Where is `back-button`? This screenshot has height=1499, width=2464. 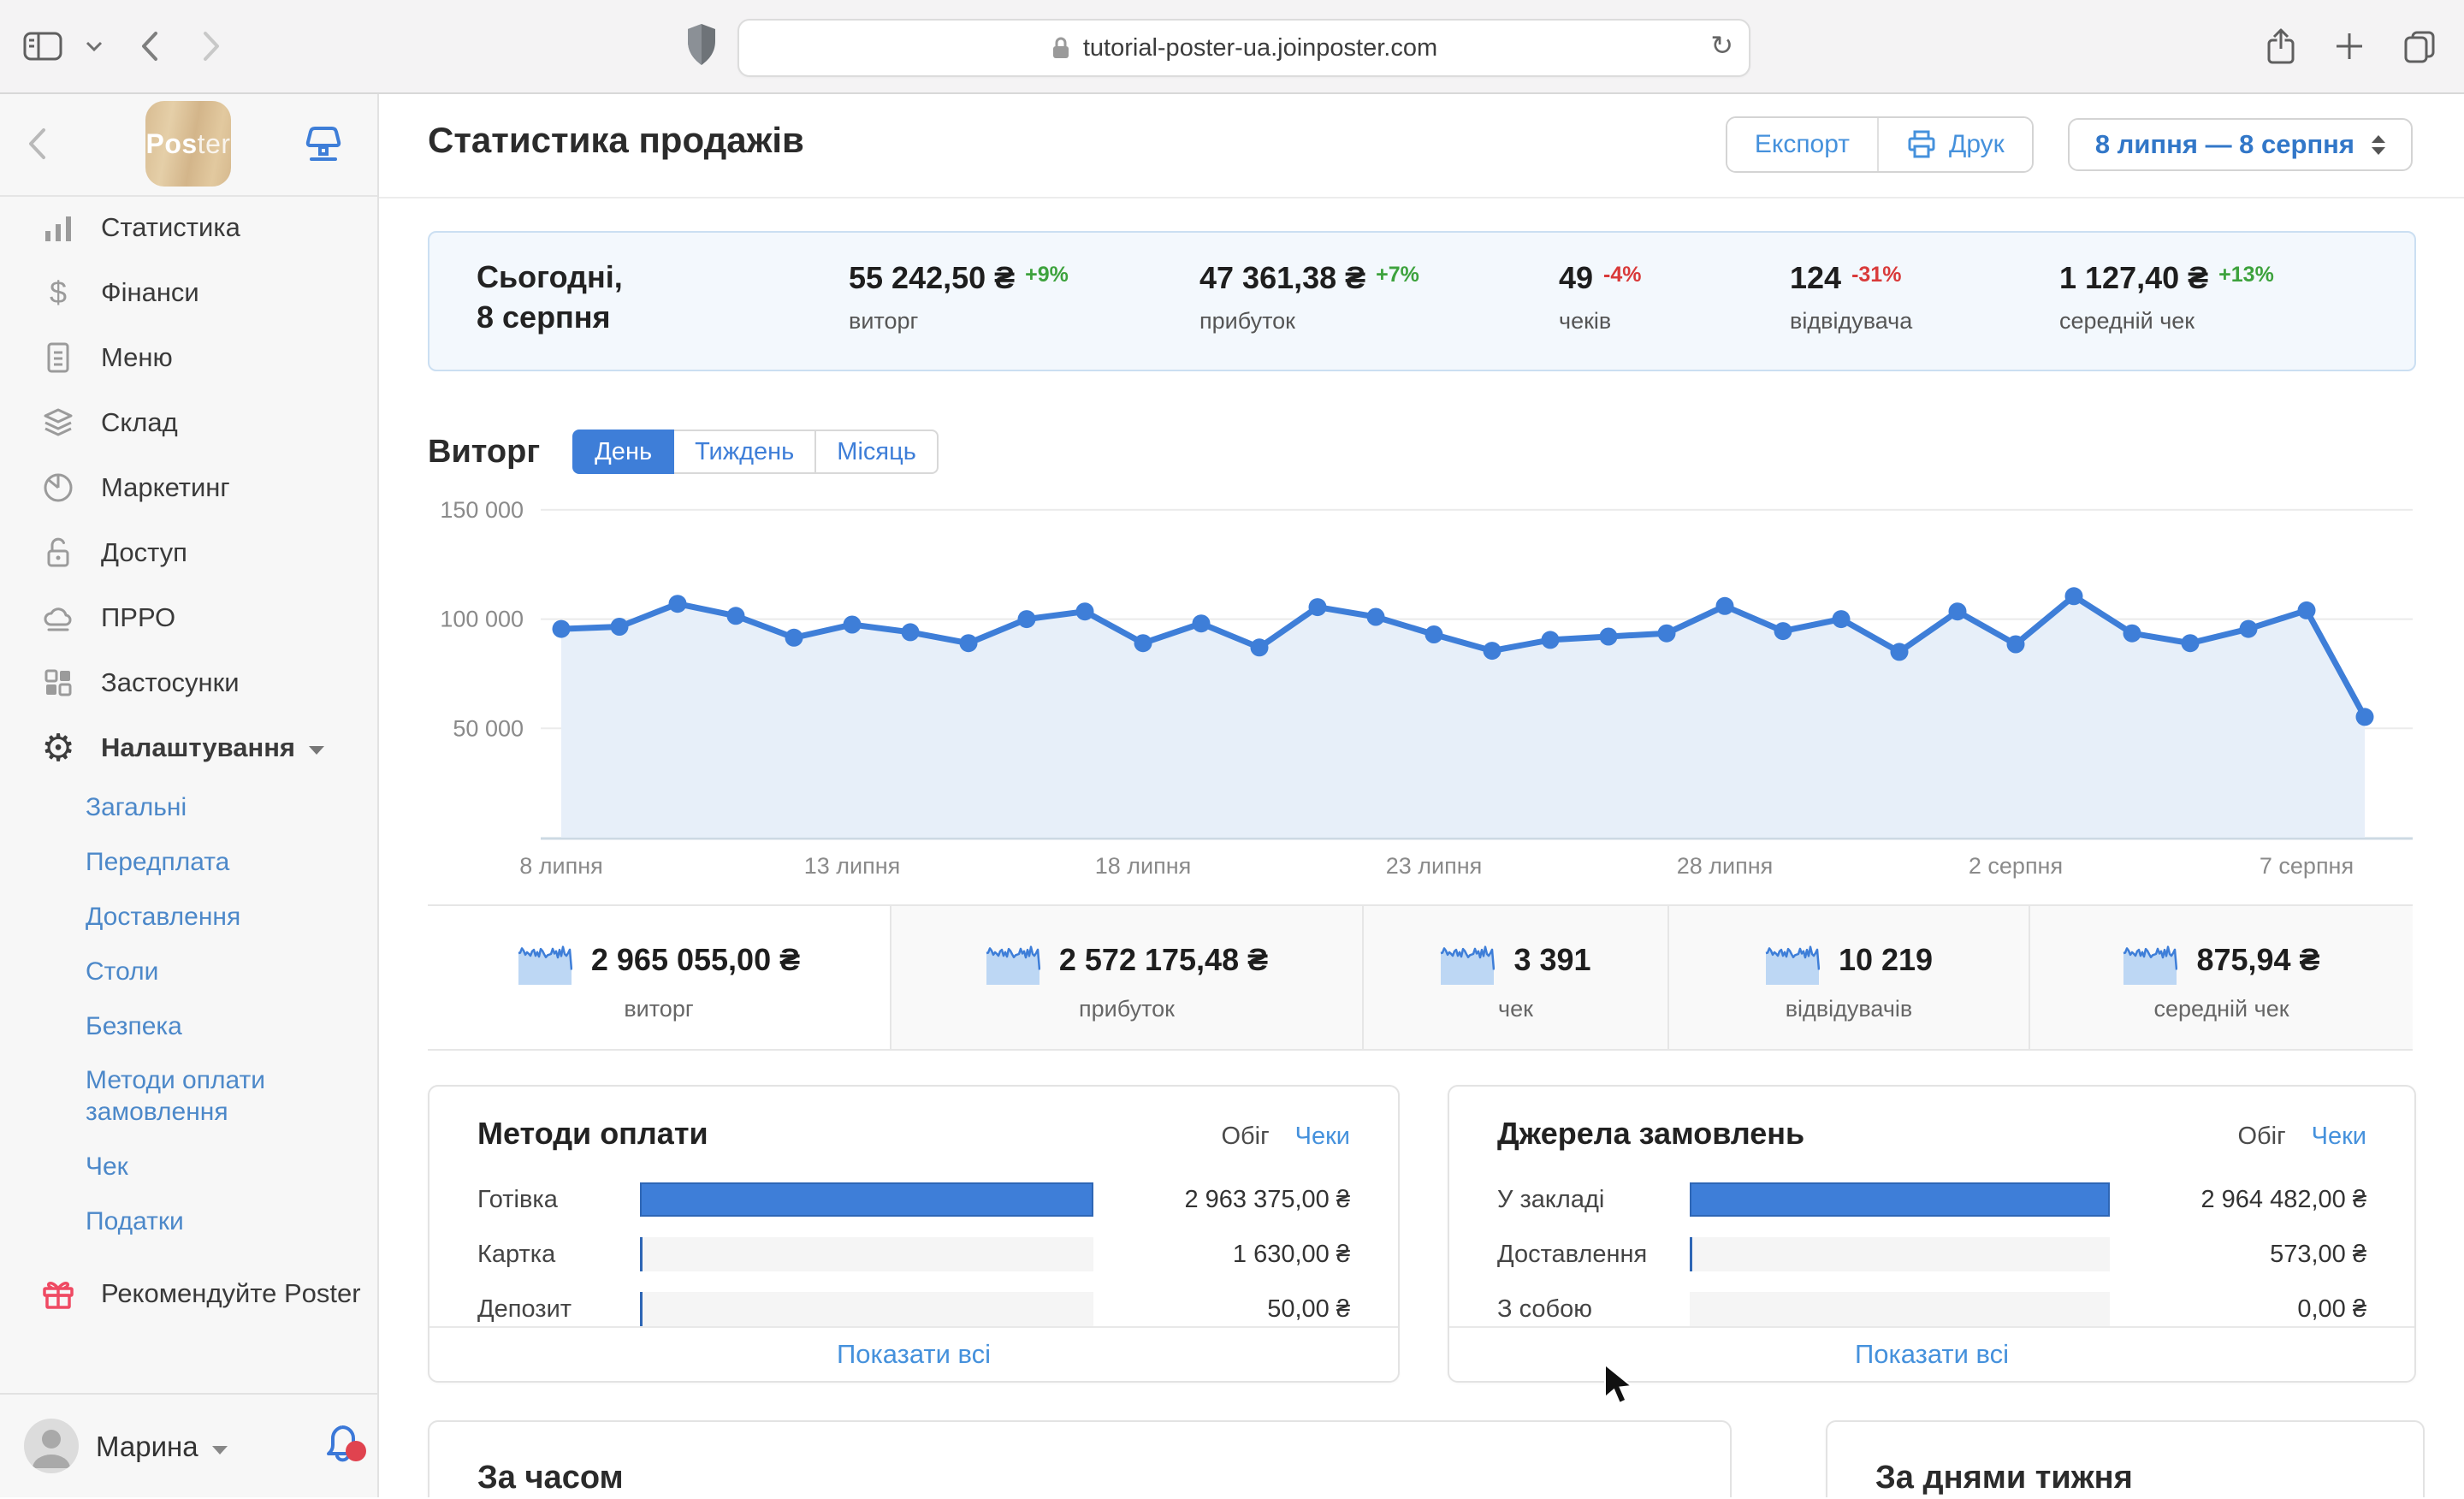
back-button is located at coordinates (149, 46).